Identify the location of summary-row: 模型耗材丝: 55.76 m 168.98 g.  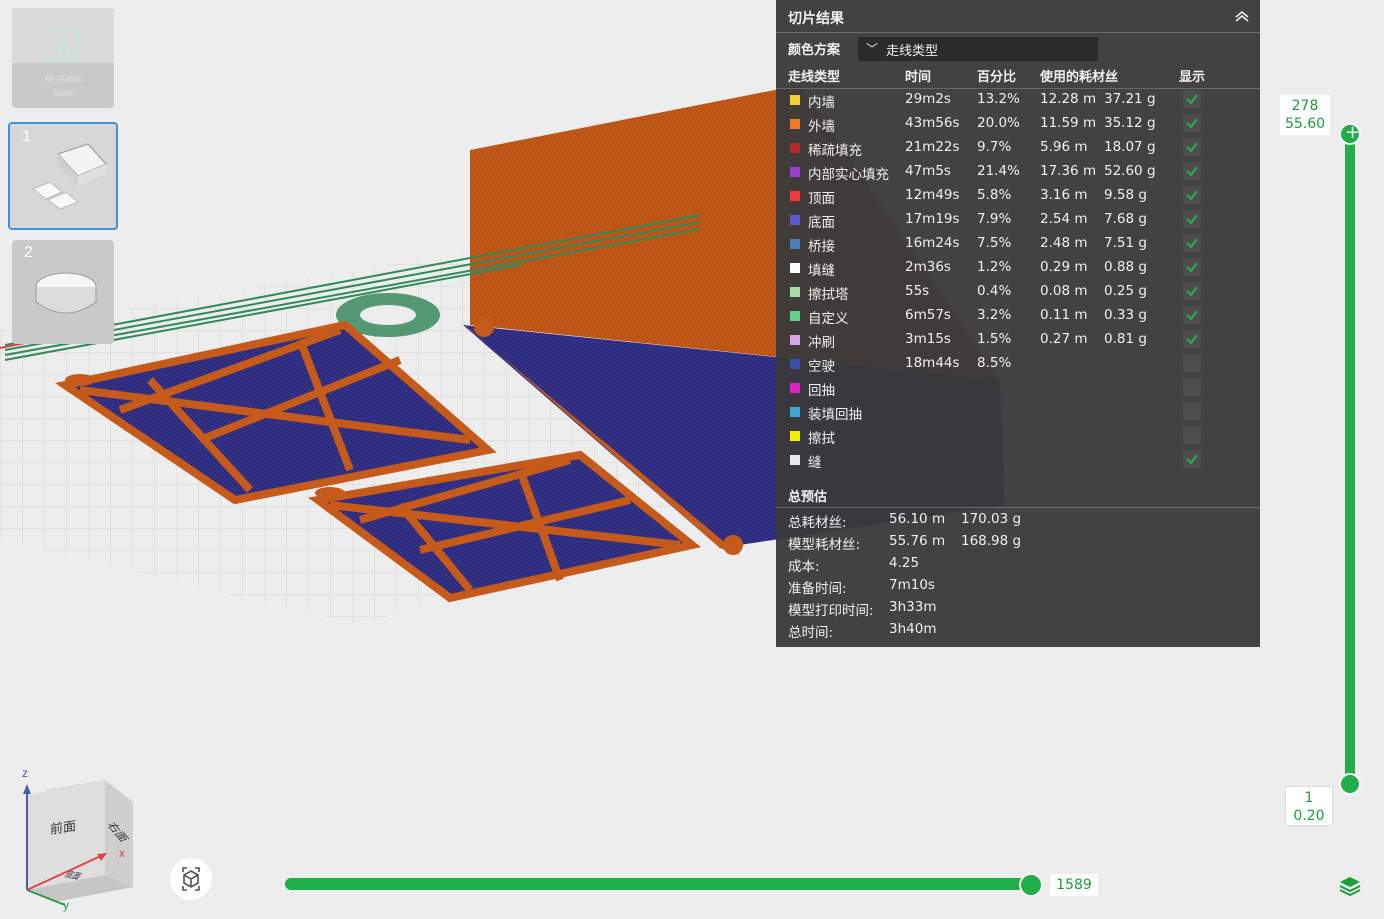
(1018, 542).